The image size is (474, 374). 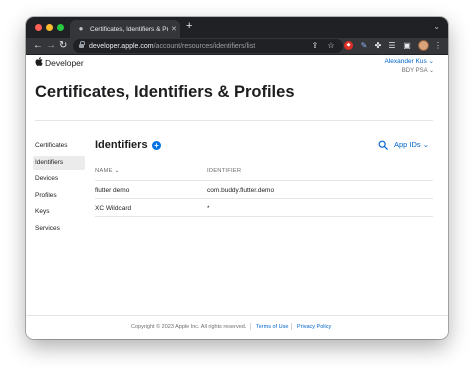 I want to click on table-header: NAME ⌄ IDENTIFIER, so click(x=264, y=172).